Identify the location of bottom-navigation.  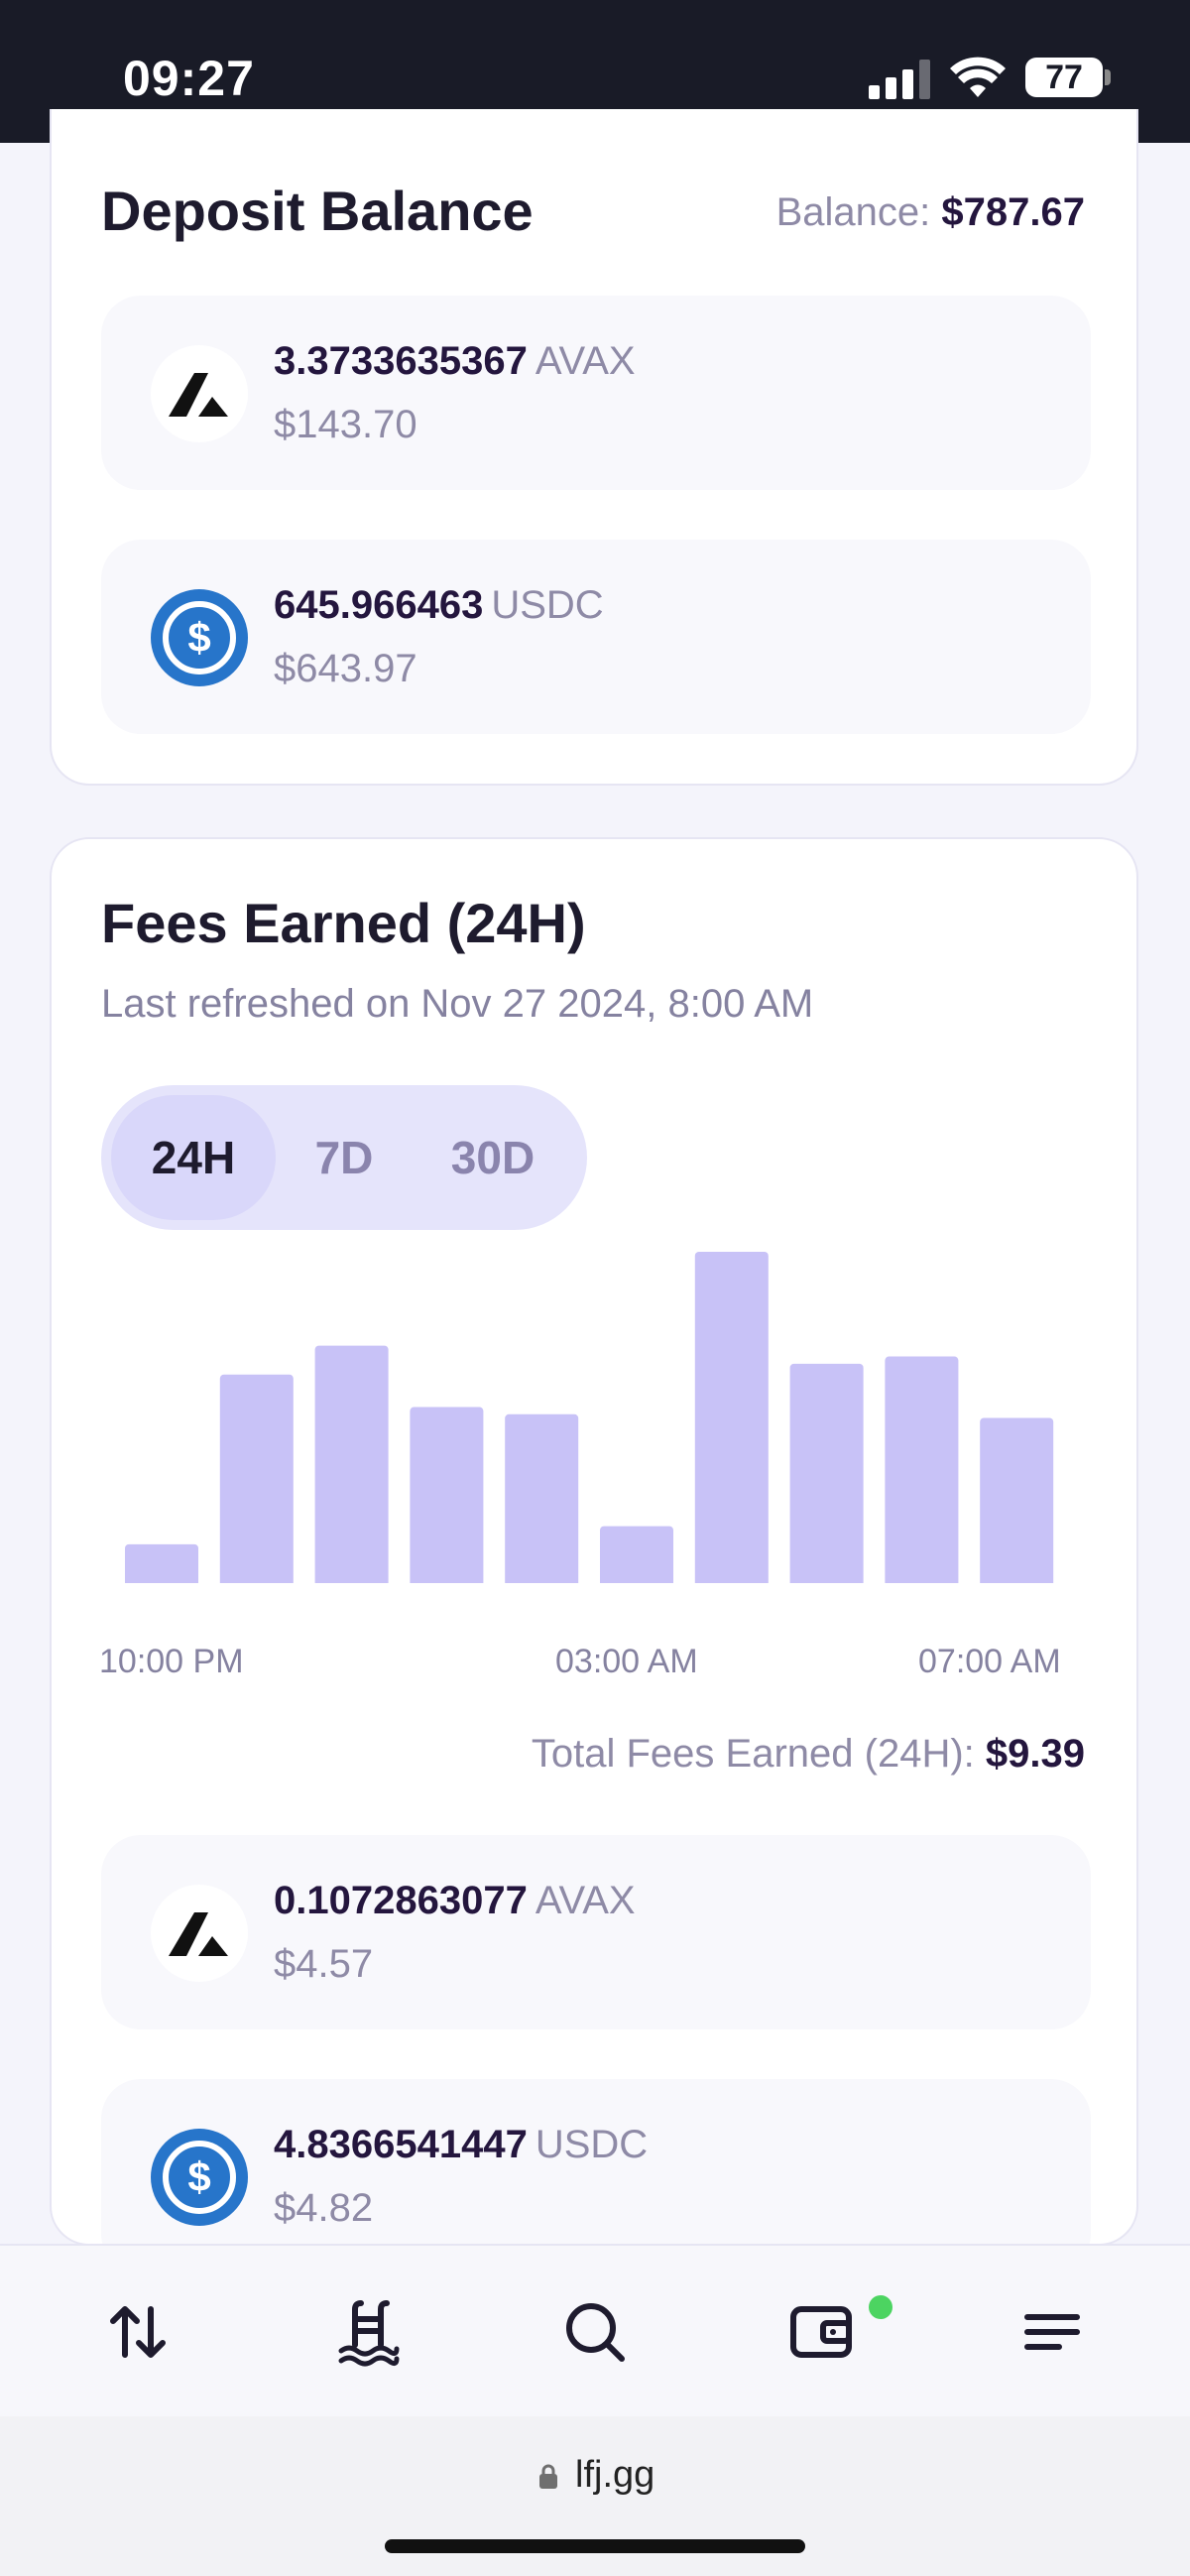
(595, 2330).